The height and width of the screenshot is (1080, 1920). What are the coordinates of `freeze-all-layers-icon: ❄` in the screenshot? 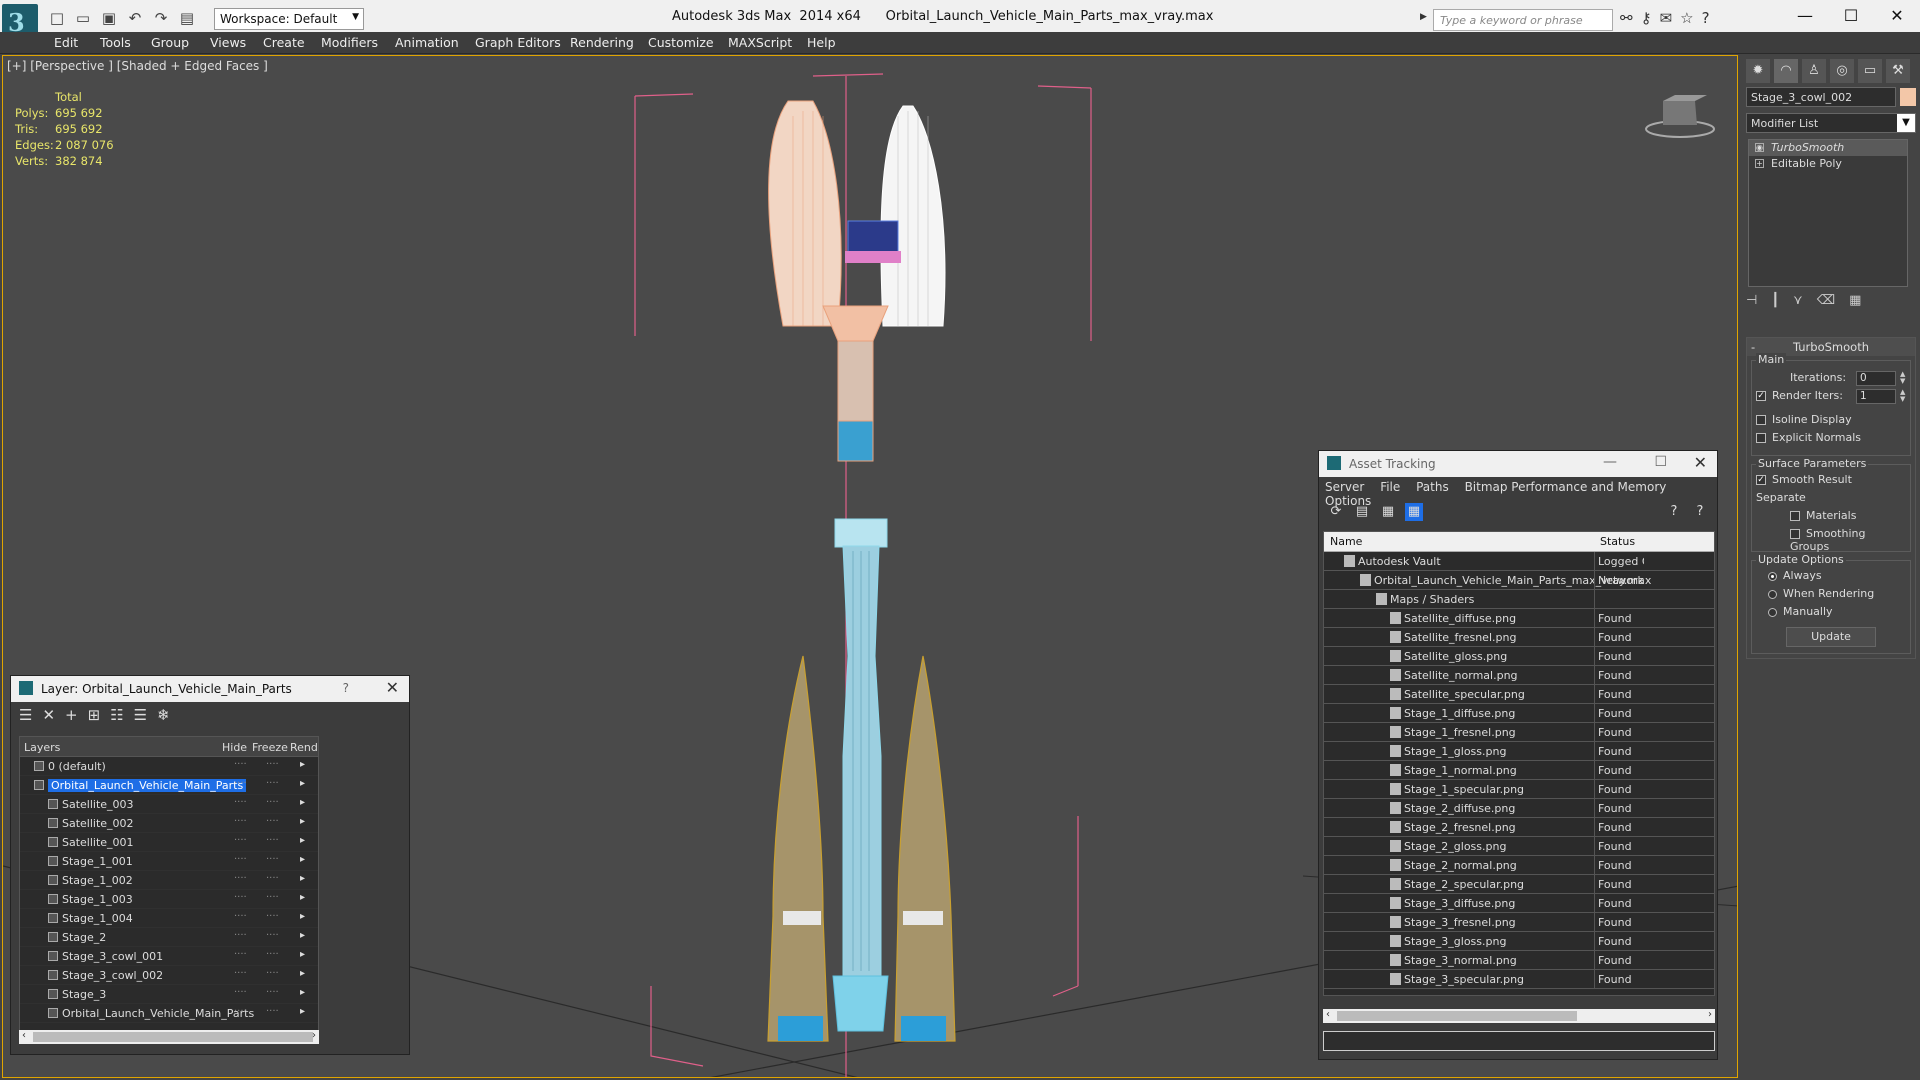 It's located at (163, 715).